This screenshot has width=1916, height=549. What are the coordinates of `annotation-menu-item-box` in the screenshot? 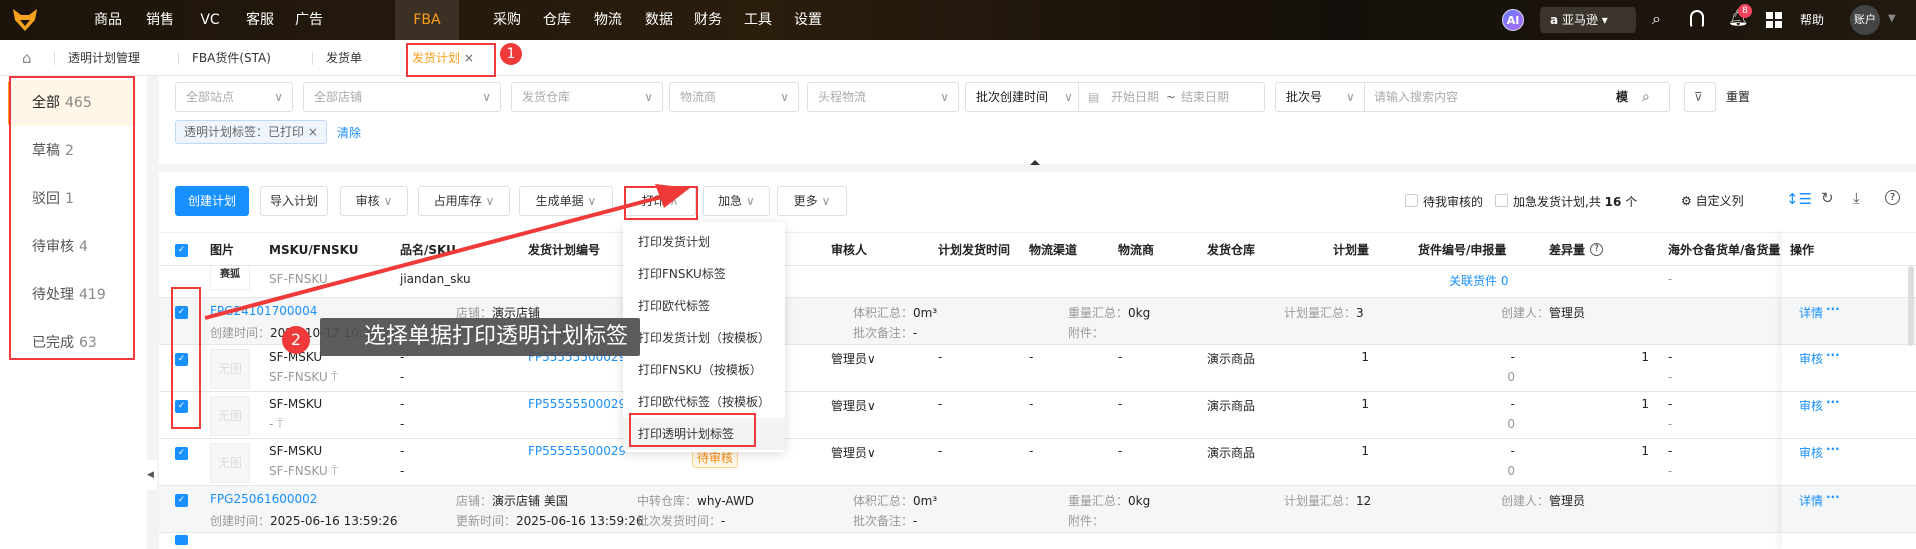 It's located at (692, 430).